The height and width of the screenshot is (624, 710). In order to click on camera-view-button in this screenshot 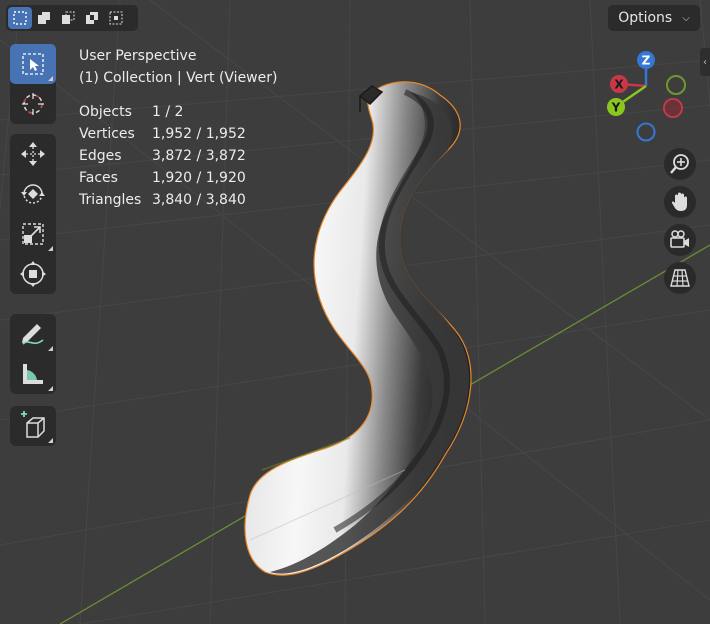, I will do `click(680, 240)`.